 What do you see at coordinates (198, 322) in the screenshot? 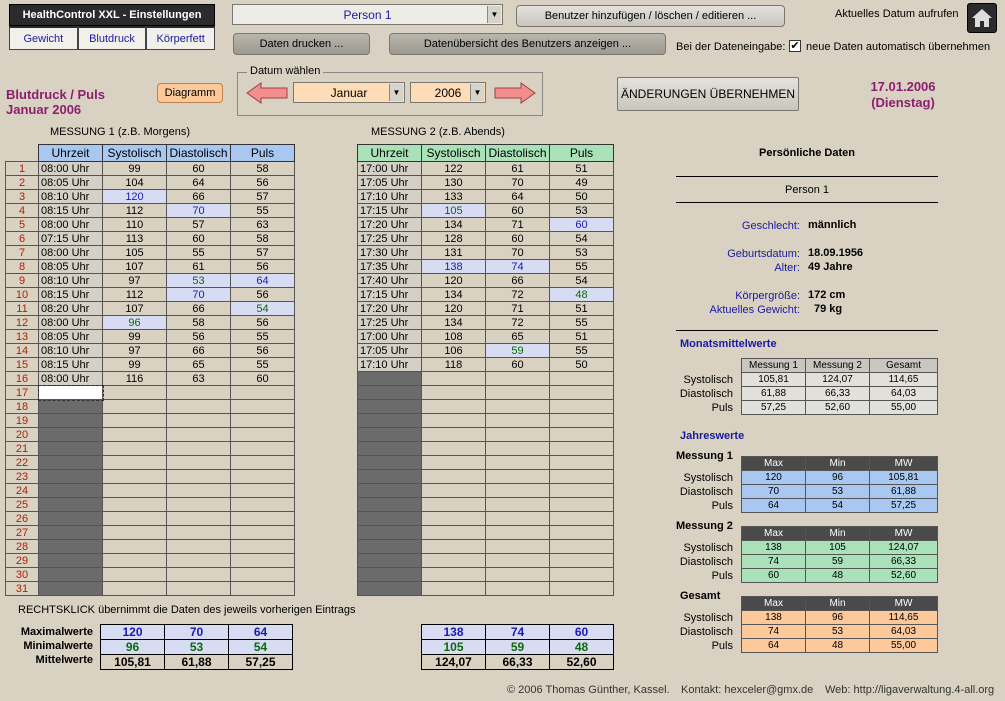
I see `value-cell: 58` at bounding box center [198, 322].